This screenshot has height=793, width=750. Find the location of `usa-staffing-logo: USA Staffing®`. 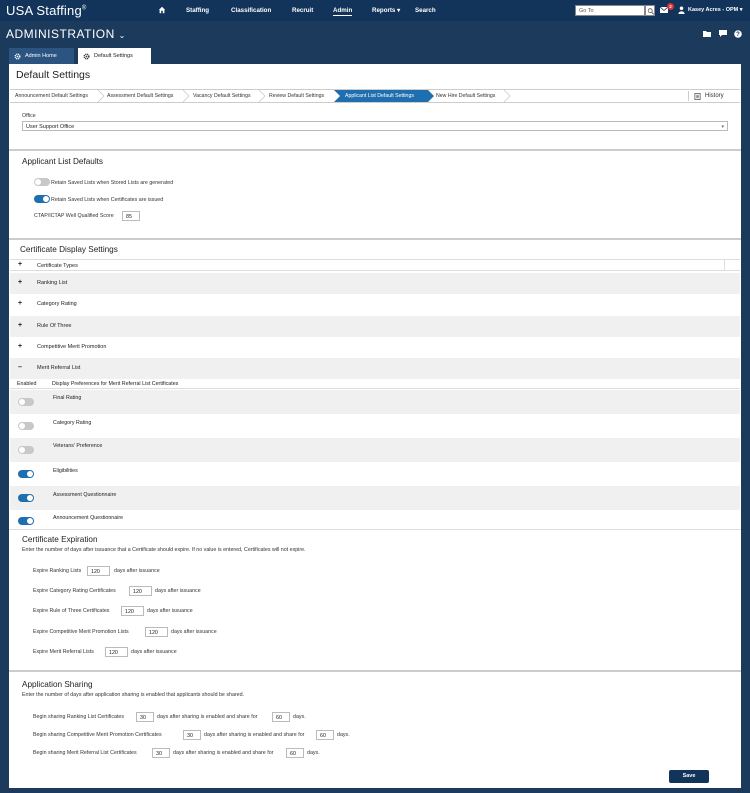

usa-staffing-logo: USA Staffing® is located at coordinates (46, 10).